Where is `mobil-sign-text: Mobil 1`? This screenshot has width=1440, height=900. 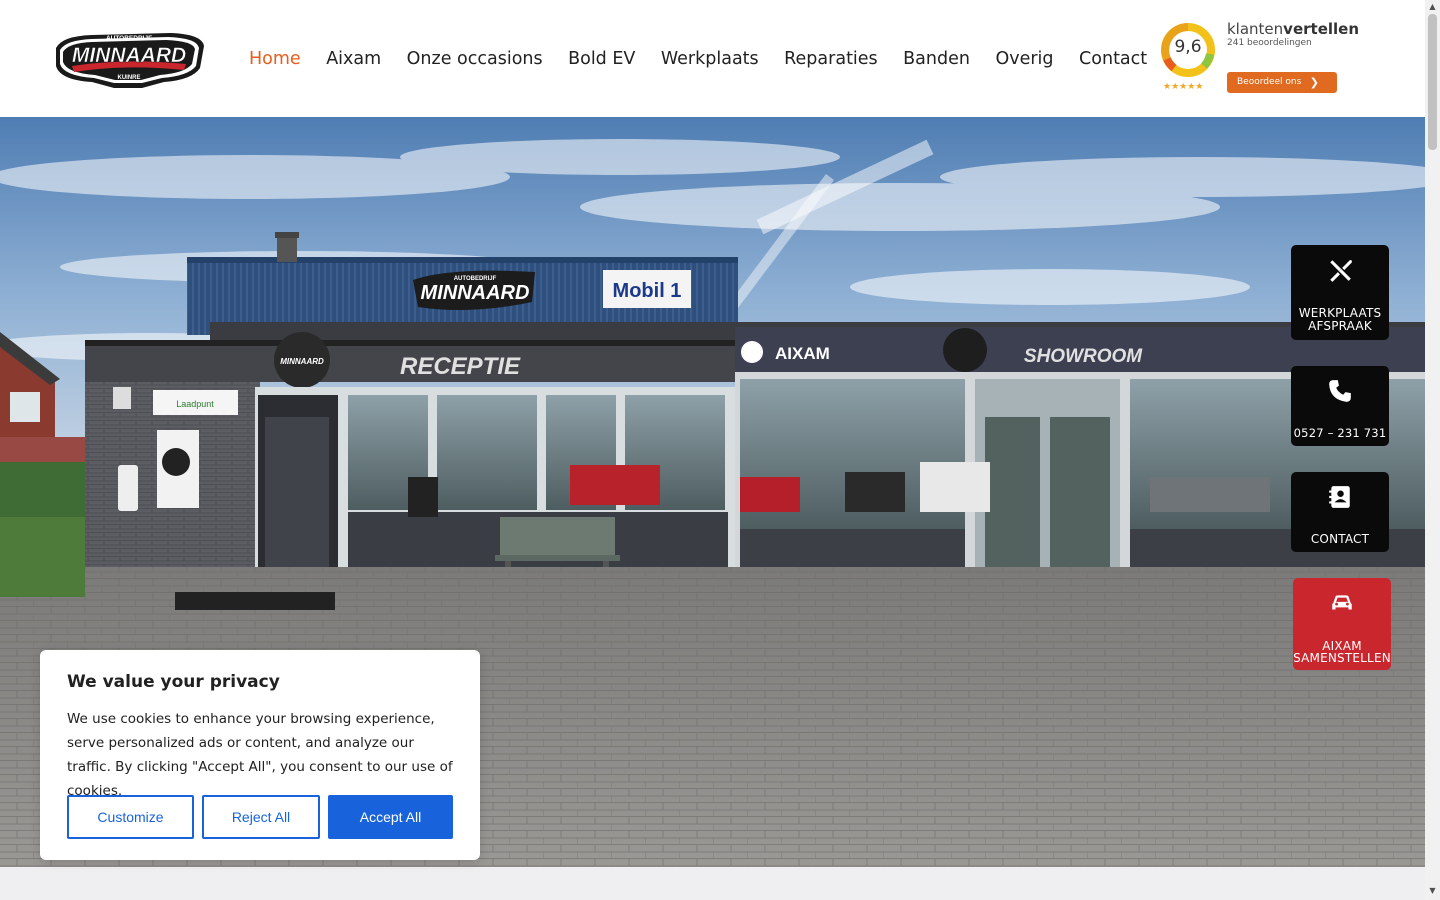
mobil-sign-text: Mobil 1 is located at coordinates (647, 291).